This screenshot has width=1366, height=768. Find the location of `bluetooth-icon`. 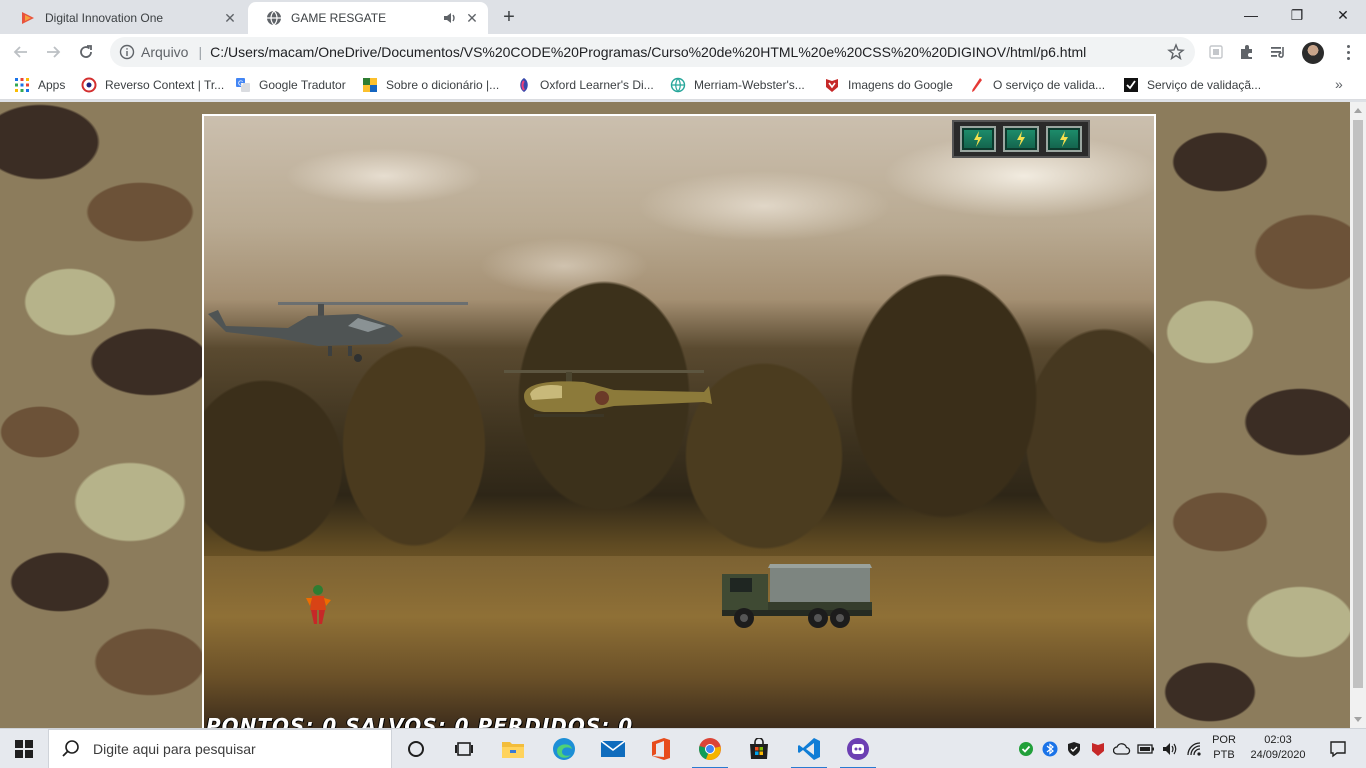

bluetooth-icon is located at coordinates (1050, 748).